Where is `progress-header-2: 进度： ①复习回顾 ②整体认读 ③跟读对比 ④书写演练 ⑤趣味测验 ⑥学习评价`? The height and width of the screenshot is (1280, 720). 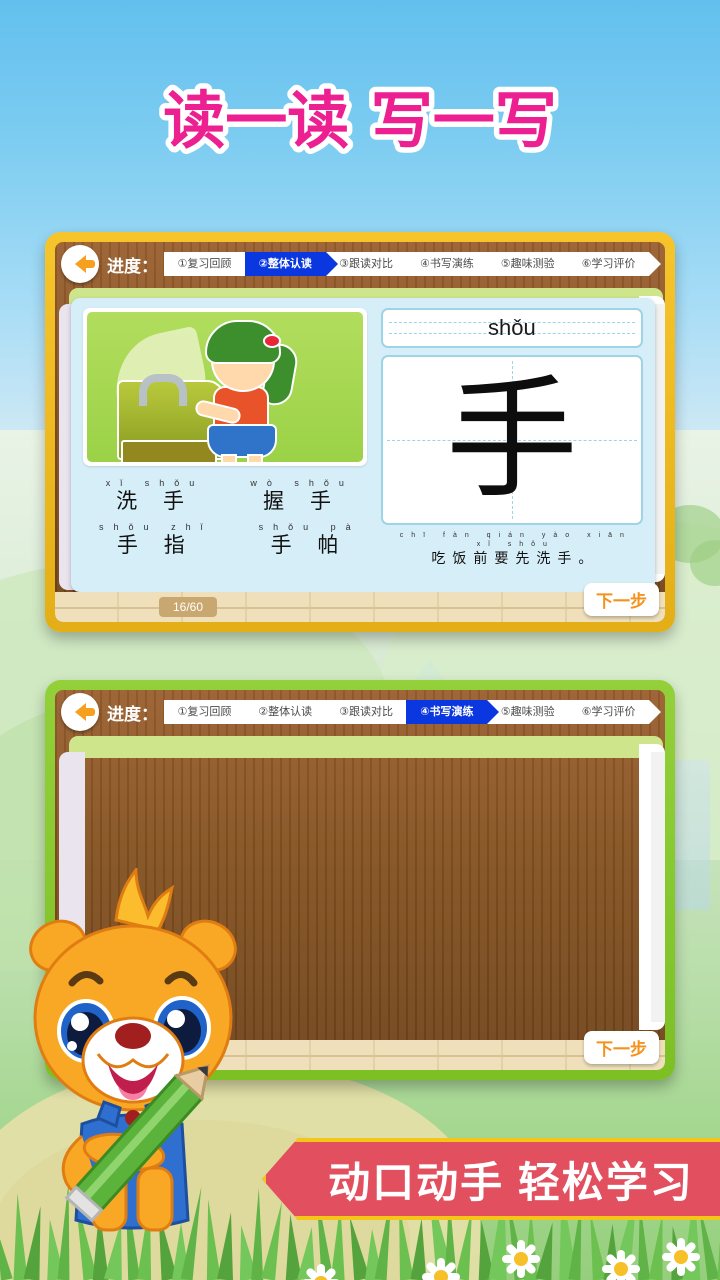 progress-header-2: 进度： ①复习回顾 ②整体认读 ③跟读对比 ④书写演练 ⑤趣味测验 ⑥学习评价 is located at coordinates (360, 712).